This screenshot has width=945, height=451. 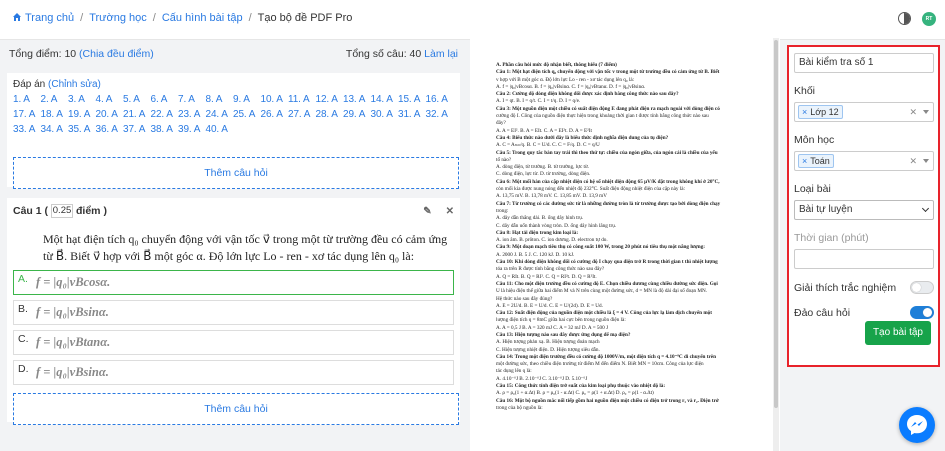 I want to click on explain-toggle, so click(x=922, y=287).